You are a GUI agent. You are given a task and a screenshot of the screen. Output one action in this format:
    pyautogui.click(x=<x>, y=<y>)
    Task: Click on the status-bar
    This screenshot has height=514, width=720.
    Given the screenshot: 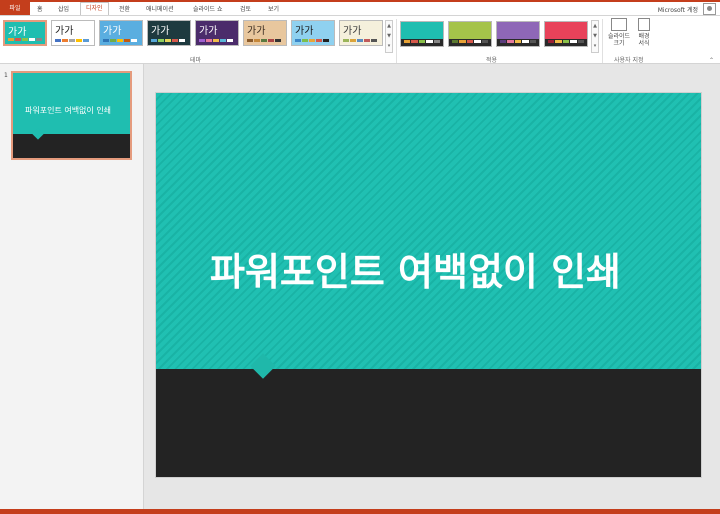 What is the action you would take?
    pyautogui.click(x=360, y=511)
    